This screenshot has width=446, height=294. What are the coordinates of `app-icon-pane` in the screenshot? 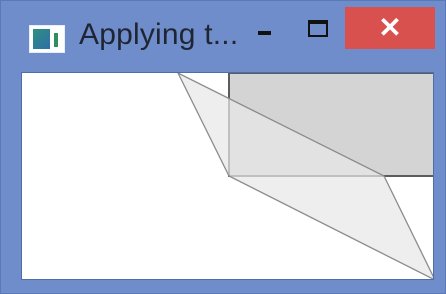 It's located at (41, 39).